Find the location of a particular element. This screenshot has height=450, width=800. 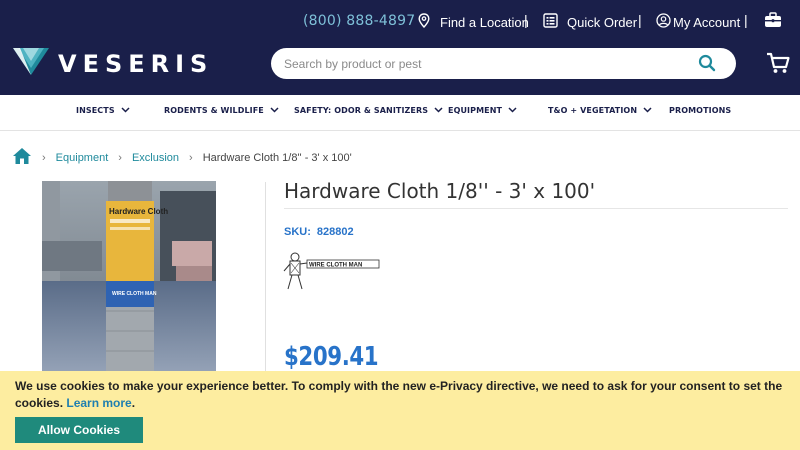

sku-value: 828802 is located at coordinates (335, 232).